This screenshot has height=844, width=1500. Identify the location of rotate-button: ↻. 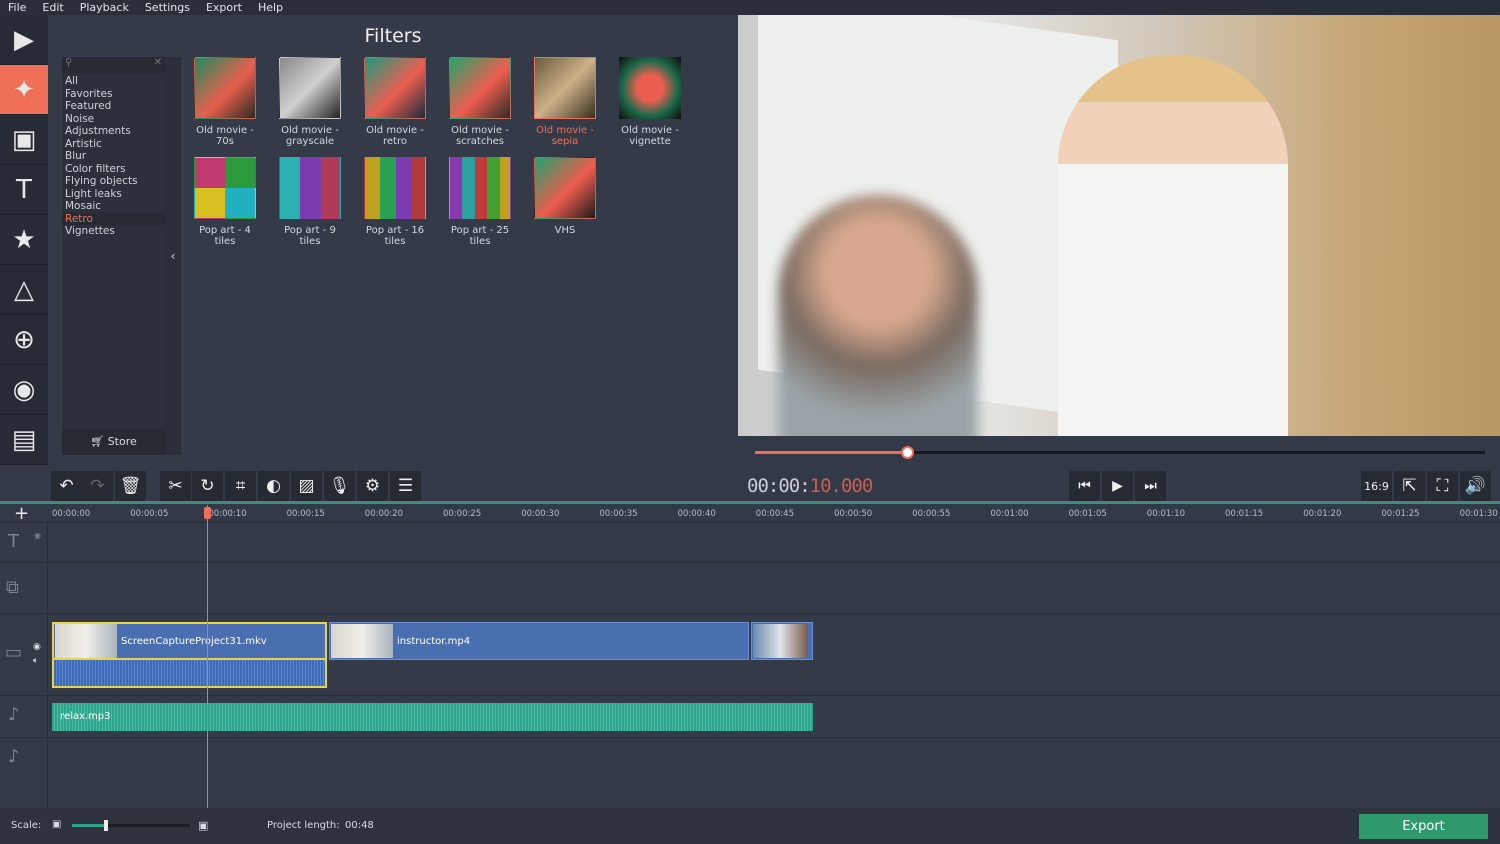
(207, 486).